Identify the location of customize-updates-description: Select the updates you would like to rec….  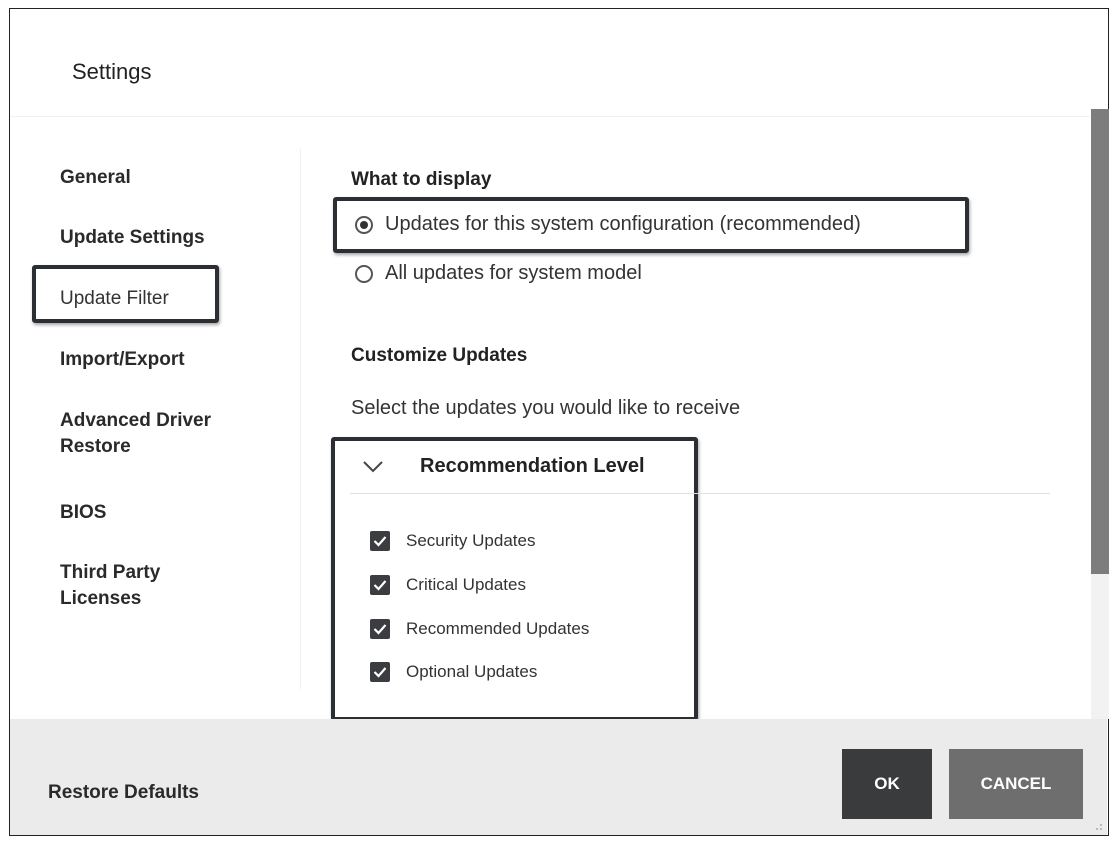
(546, 408).